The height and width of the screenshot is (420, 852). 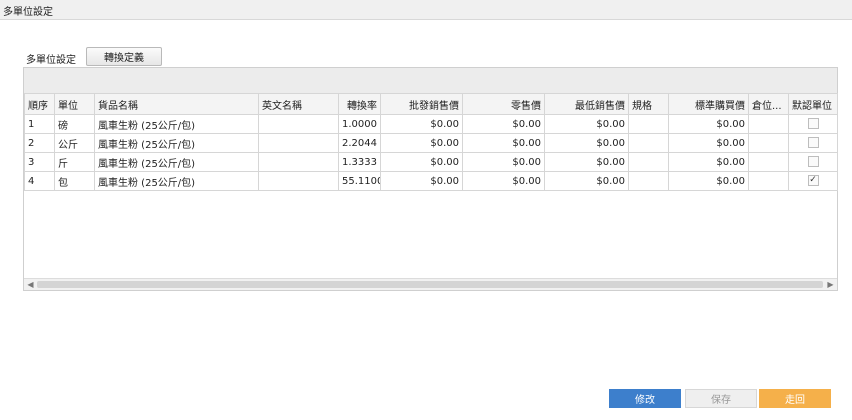 What do you see at coordinates (721, 398) in the screenshot?
I see `save-button: 保存` at bounding box center [721, 398].